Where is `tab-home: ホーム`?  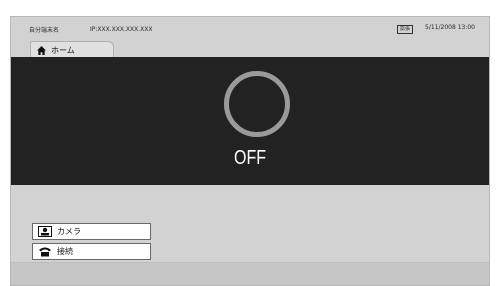 tab-home: ホーム is located at coordinates (72, 49).